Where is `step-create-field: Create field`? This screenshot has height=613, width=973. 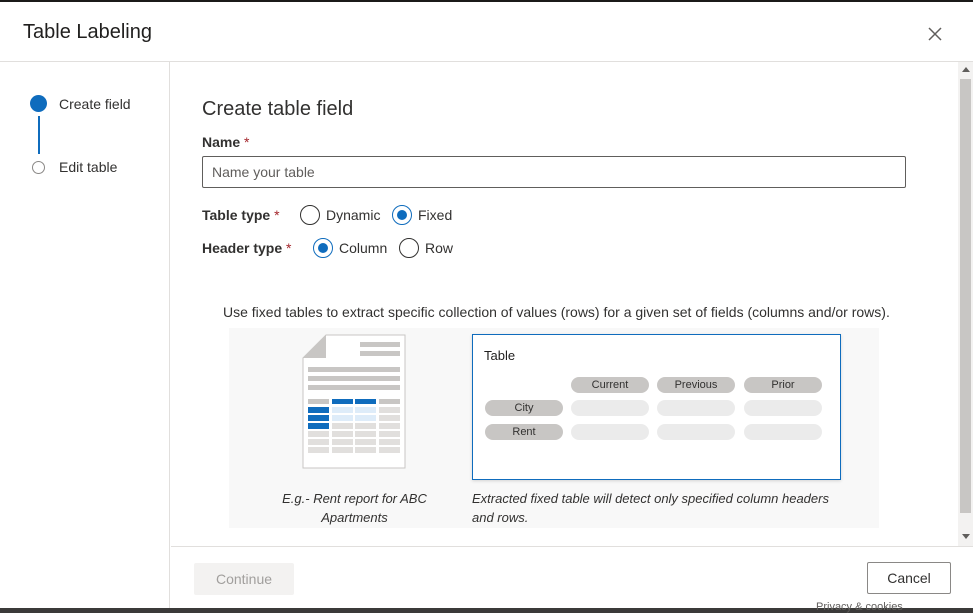 step-create-field: Create field is located at coordinates (80, 103).